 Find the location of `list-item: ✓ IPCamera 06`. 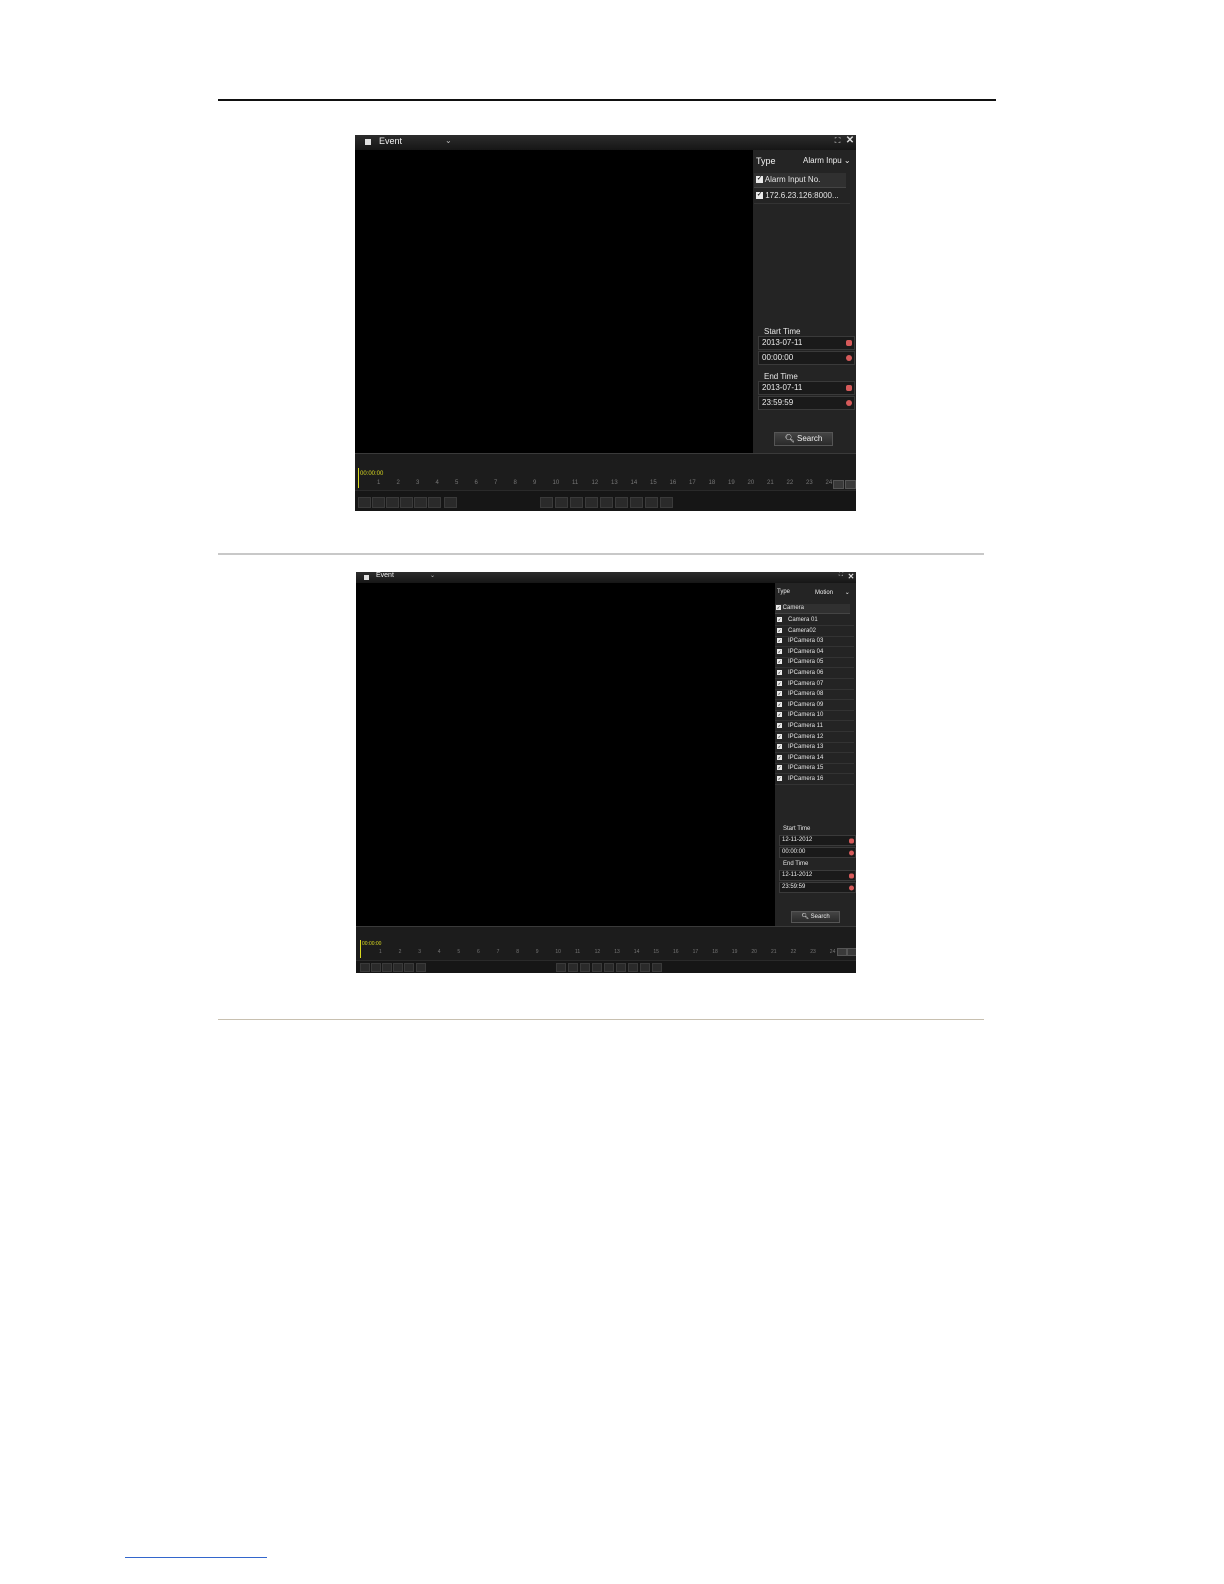

list-item: ✓ IPCamera 06 is located at coordinates (814, 673).